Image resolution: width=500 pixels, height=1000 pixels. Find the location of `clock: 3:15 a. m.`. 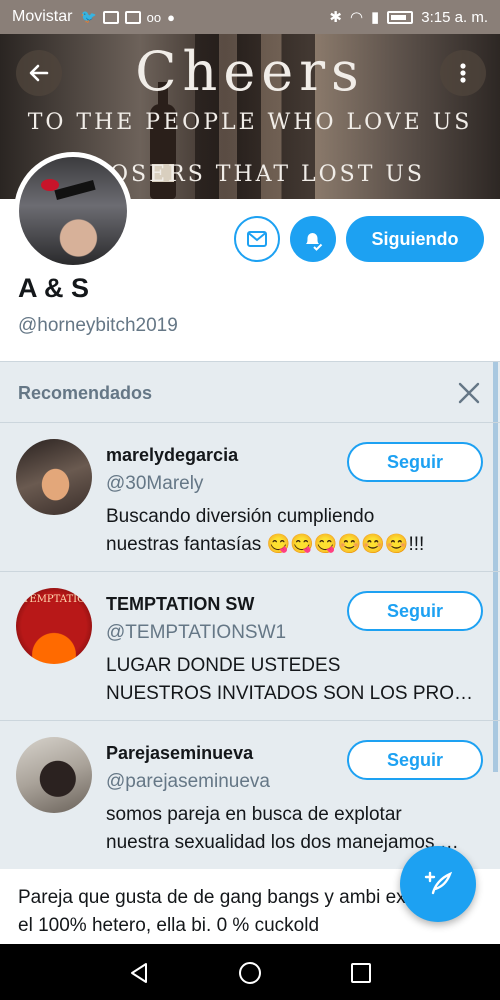

clock: 3:15 a. m. is located at coordinates (454, 17).